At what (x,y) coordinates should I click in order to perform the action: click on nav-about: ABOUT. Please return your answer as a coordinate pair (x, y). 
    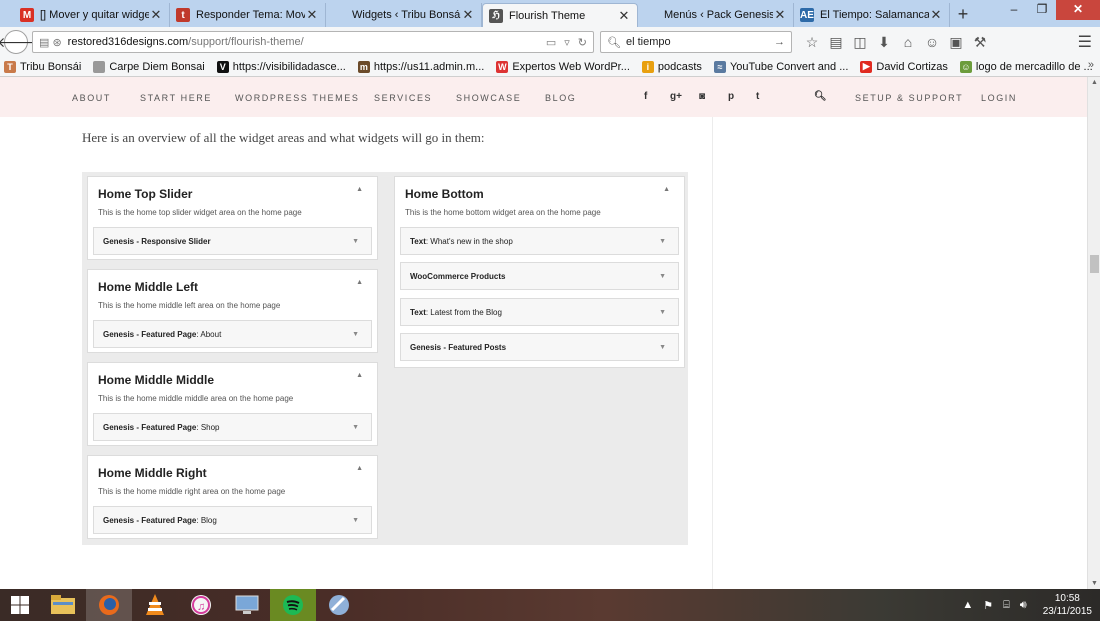
    Looking at the image, I should click on (91, 98).